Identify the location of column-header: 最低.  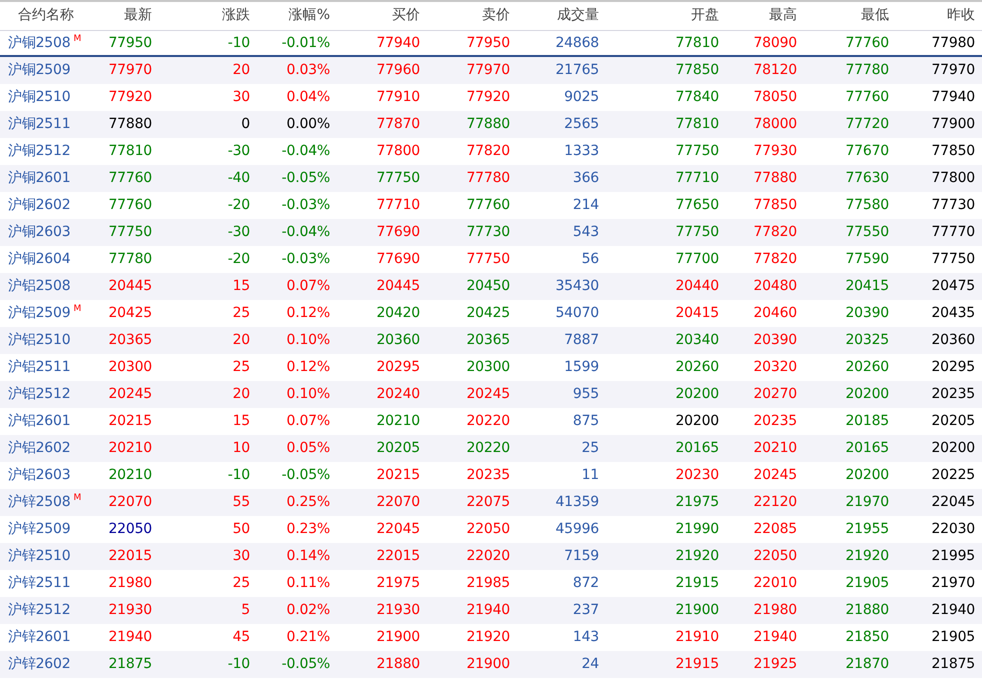
(850, 15).